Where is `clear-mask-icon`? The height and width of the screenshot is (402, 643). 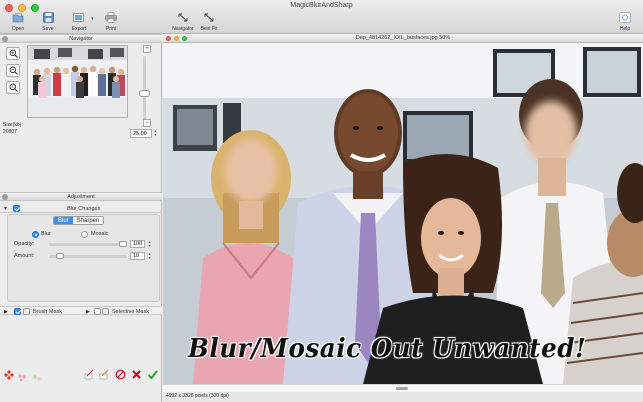
clear-mask-icon is located at coordinates (120, 376).